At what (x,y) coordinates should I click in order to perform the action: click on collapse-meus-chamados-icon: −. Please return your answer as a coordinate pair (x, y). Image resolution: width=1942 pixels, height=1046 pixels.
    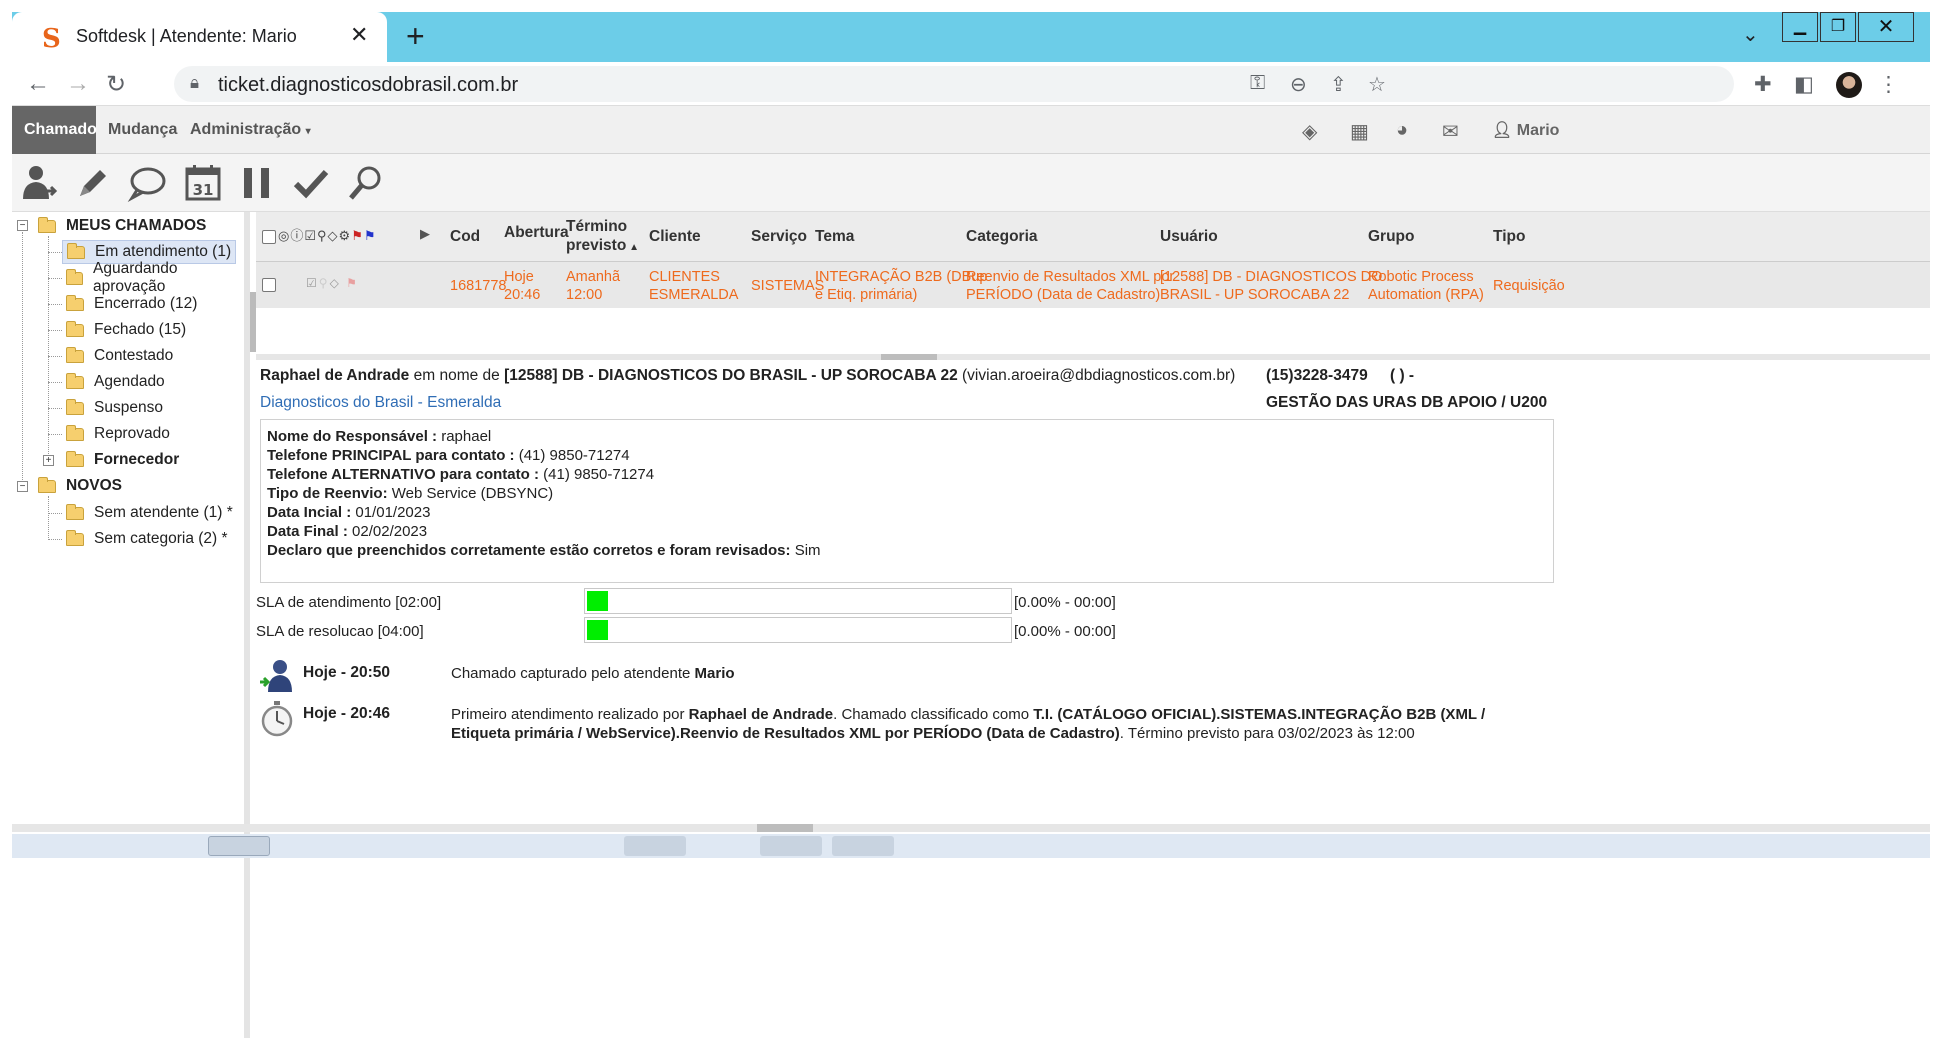
    Looking at the image, I should click on (22, 225).